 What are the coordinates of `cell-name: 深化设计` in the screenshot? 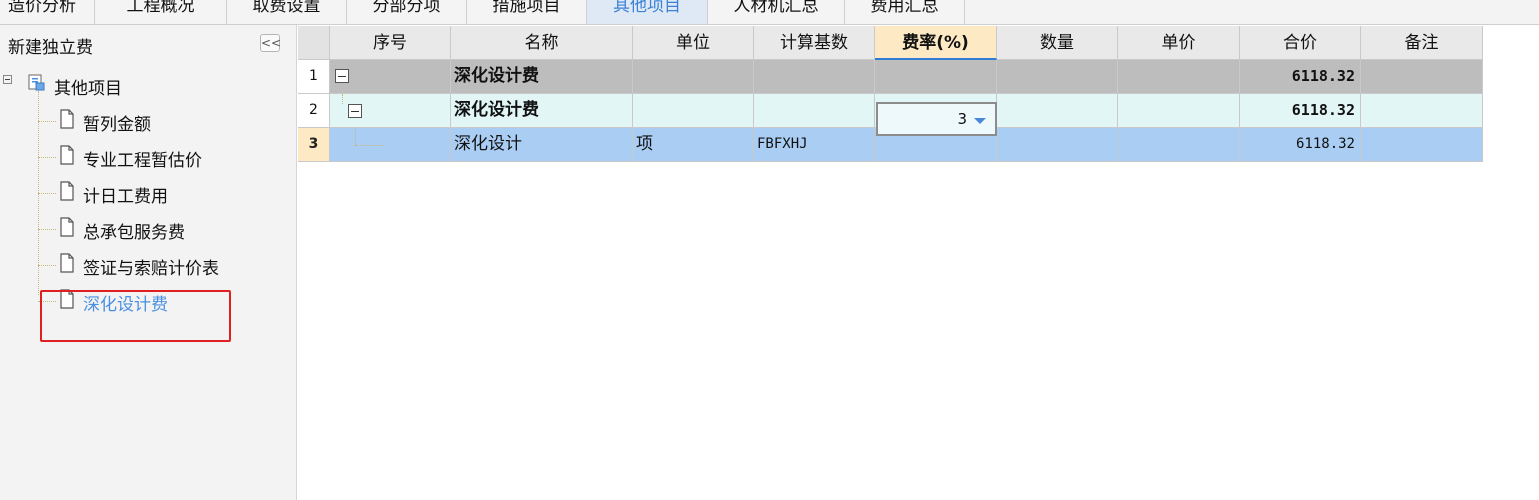 It's located at (542, 145).